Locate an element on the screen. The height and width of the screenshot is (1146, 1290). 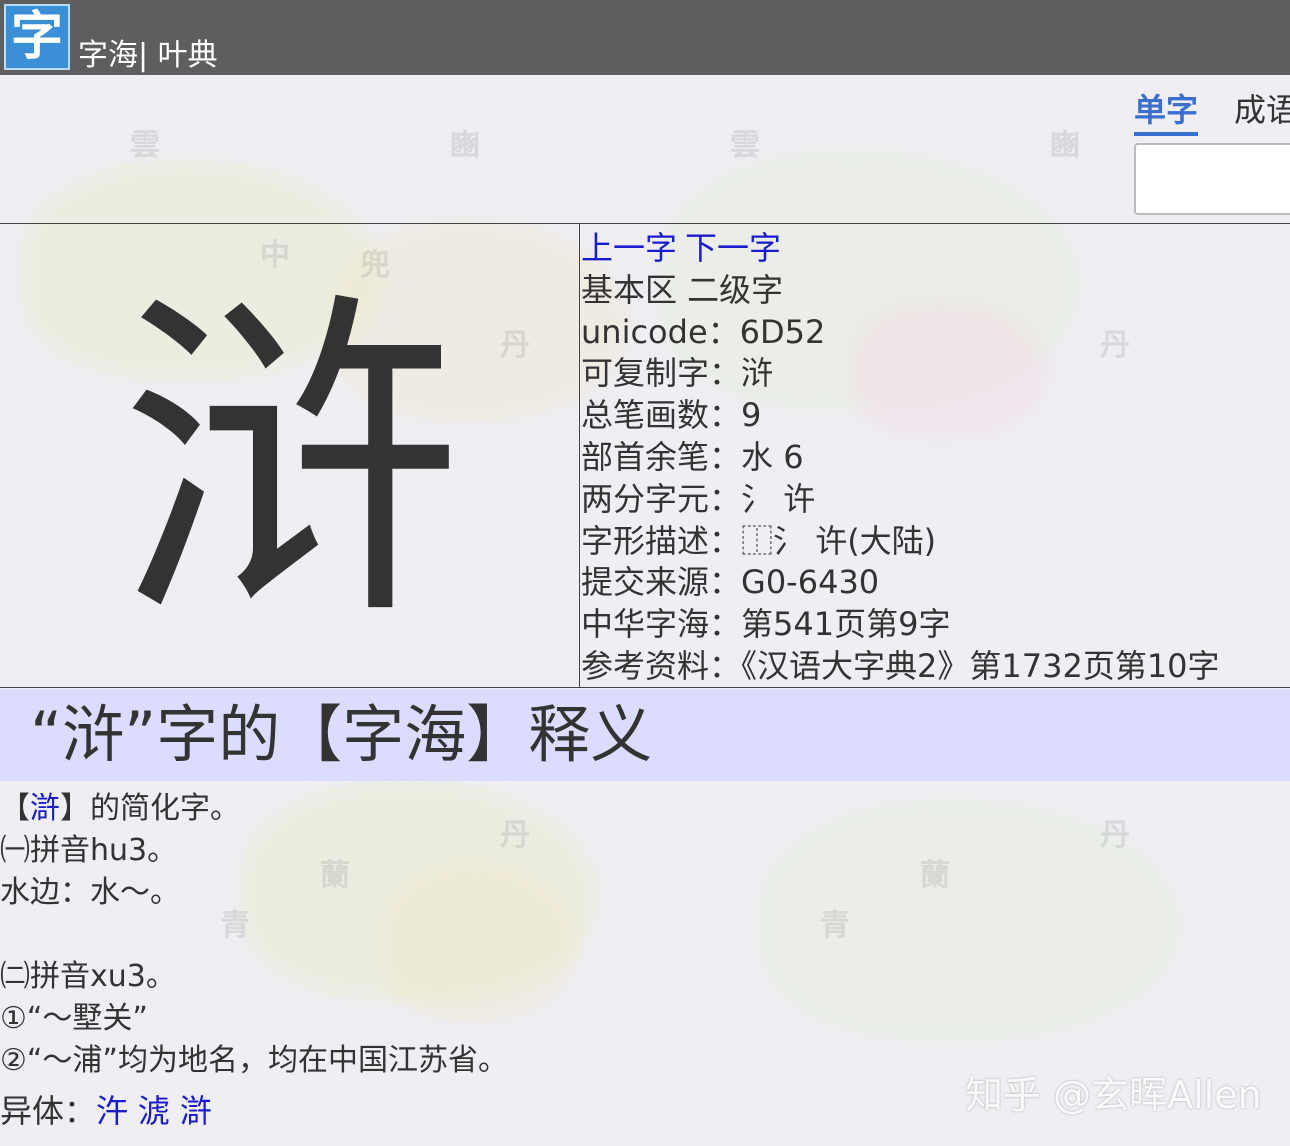
definition-heading-band: “浒”字的【字海】释义 is located at coordinates (645, 735).